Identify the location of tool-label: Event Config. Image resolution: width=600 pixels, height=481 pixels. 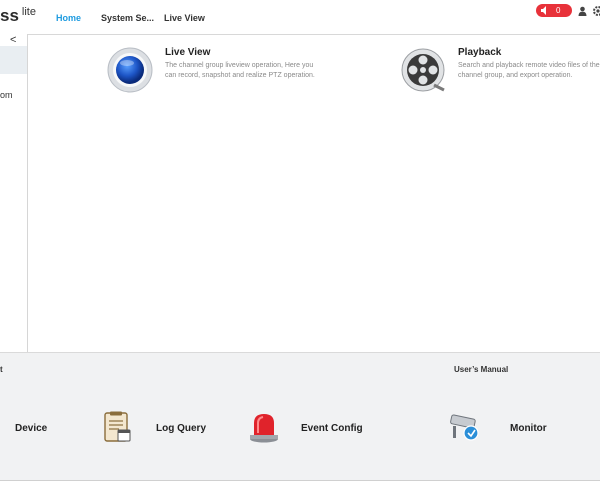
(332, 428).